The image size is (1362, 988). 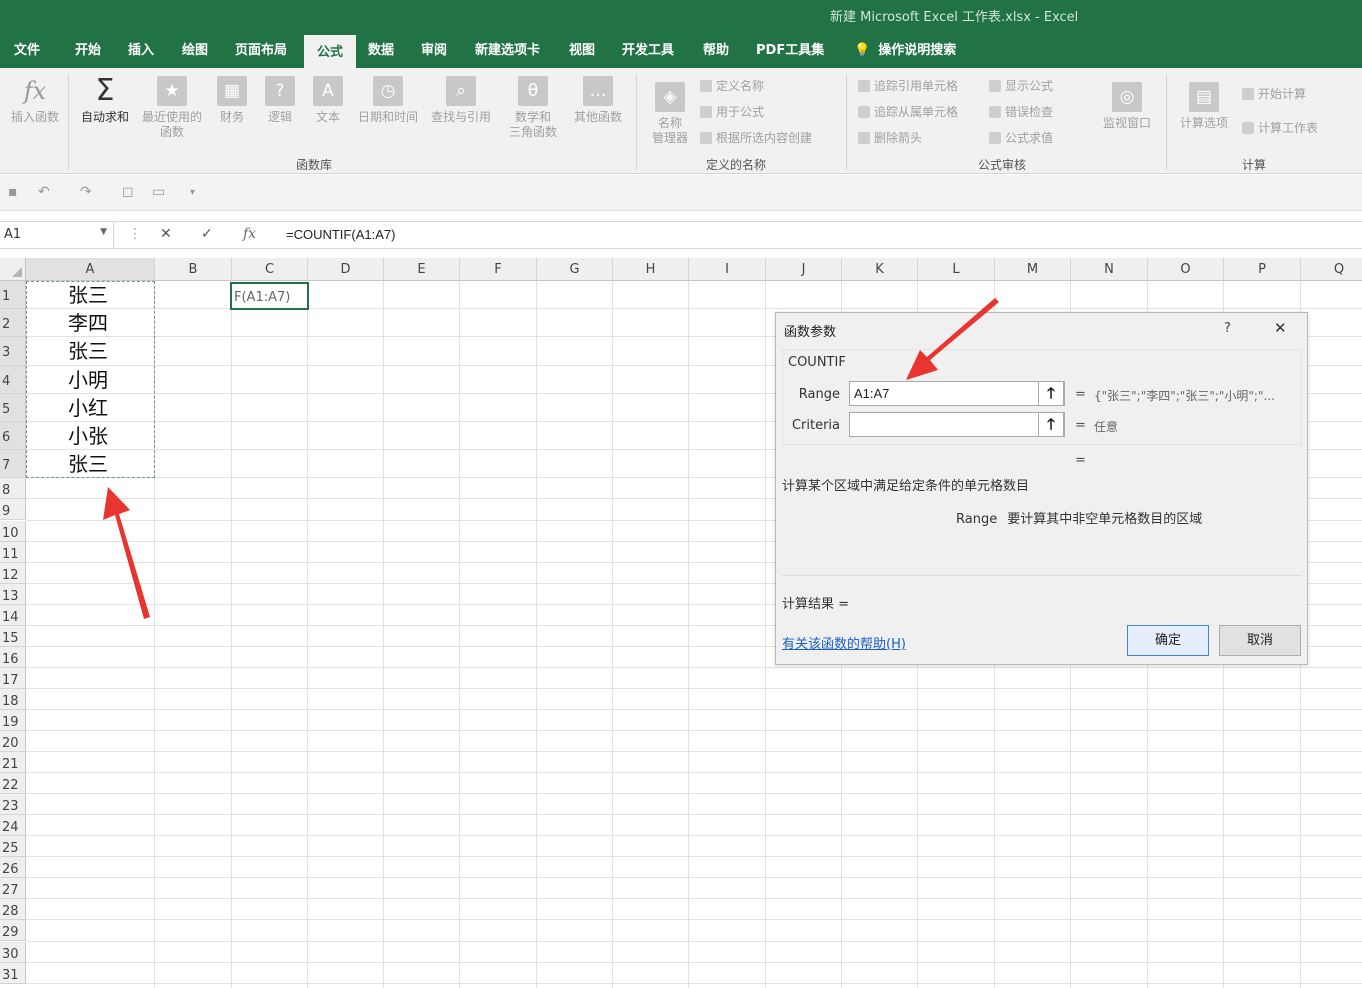 I want to click on column-header: E, so click(x=422, y=269).